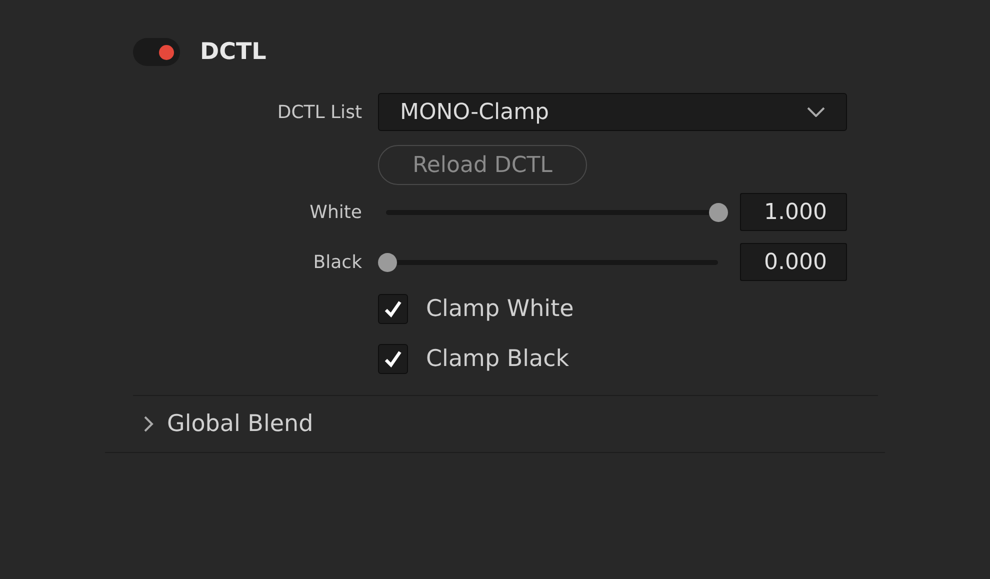  Describe the element at coordinates (319, 112) in the screenshot. I see `field-label: DCTL List` at that location.